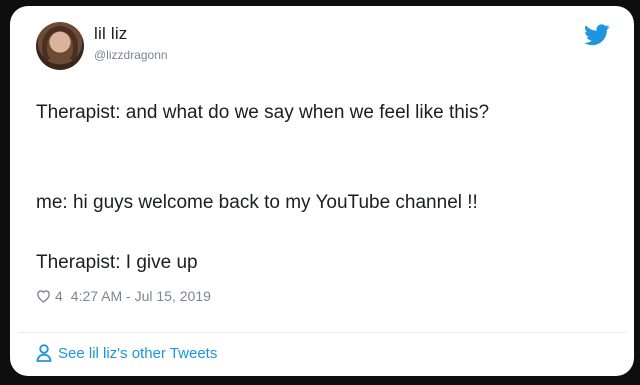 The height and width of the screenshot is (385, 640). I want to click on tweet-meta: 4 4:27 AM - Jul 15, 2019, so click(123, 296).